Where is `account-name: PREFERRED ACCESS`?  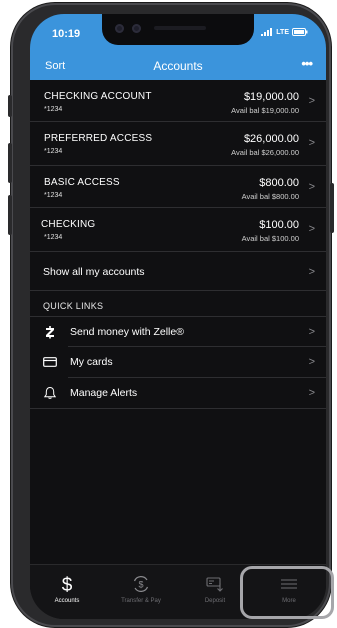
account-name: PREFERRED ACCESS is located at coordinates (98, 138).